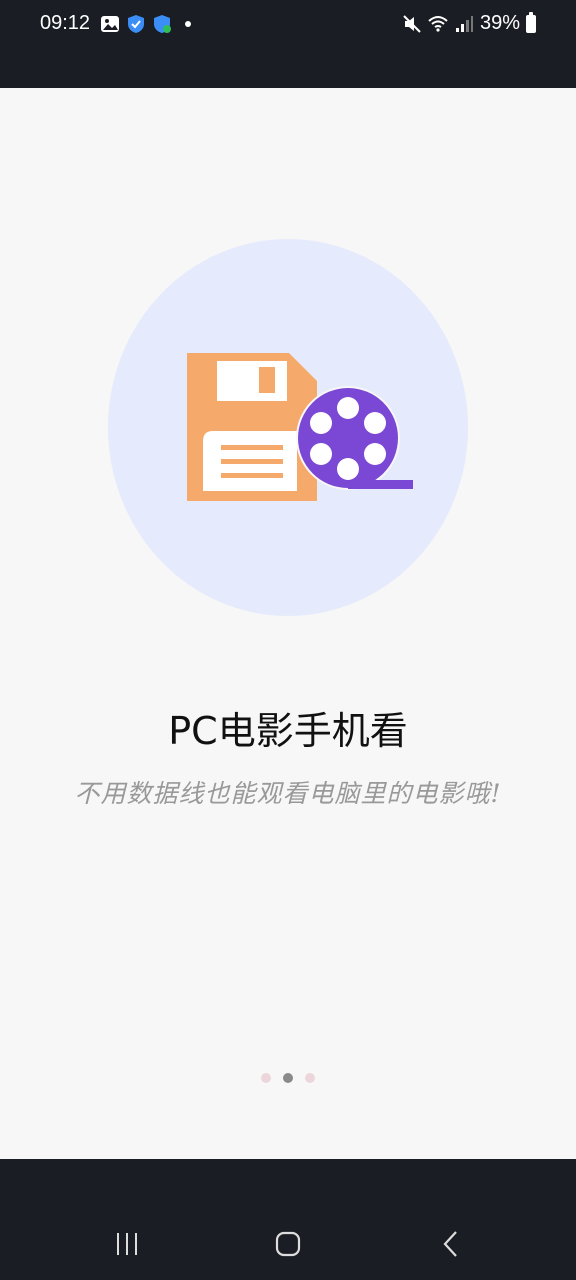 The height and width of the screenshot is (1280, 576). Describe the element at coordinates (65, 23) in the screenshot. I see `status-time: 09:12` at that location.